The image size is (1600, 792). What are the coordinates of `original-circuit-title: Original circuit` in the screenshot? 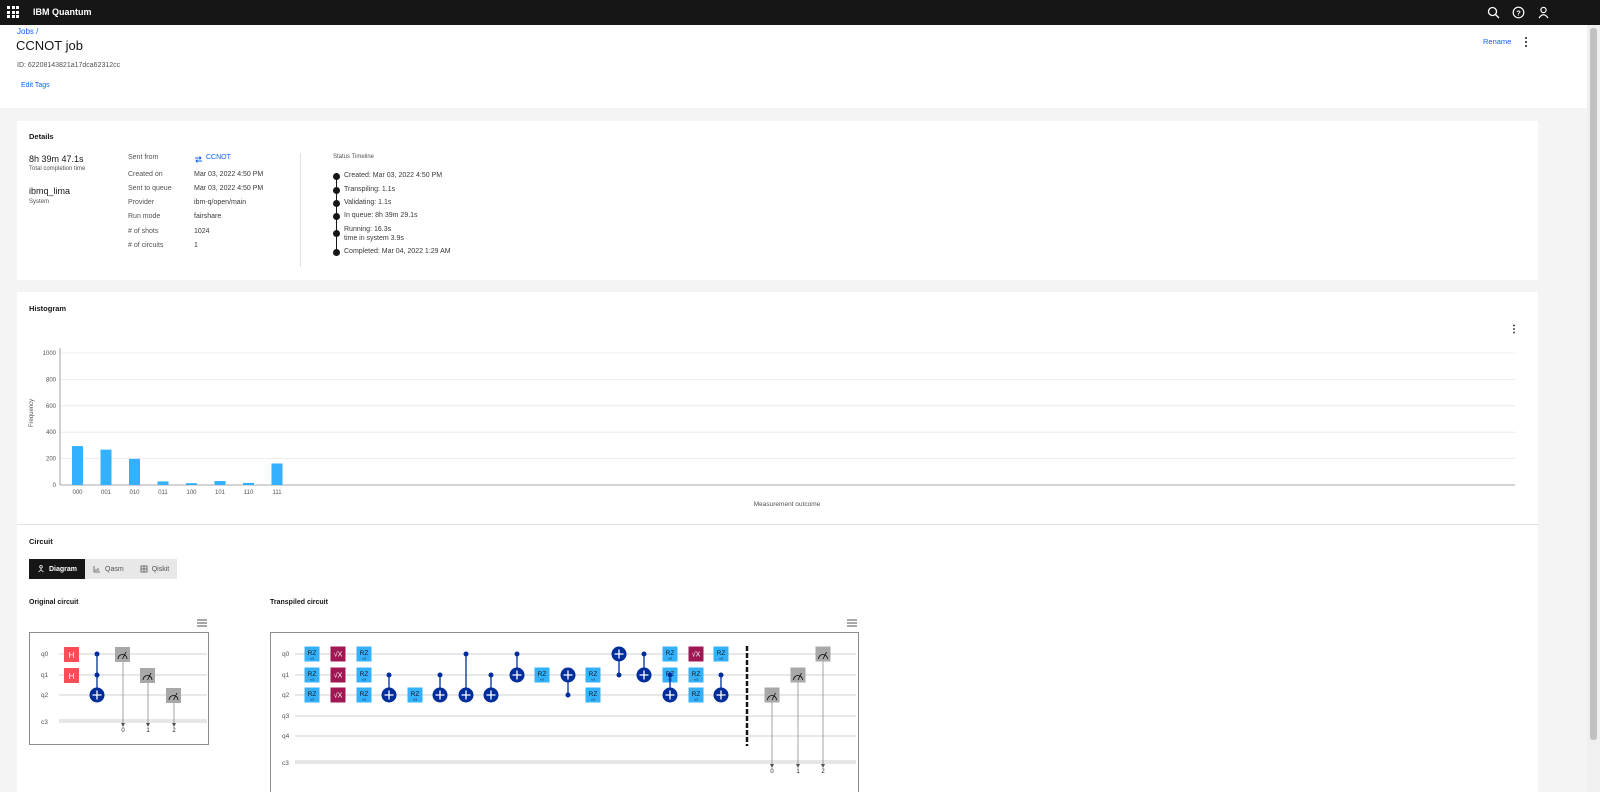 It's located at (54, 602).